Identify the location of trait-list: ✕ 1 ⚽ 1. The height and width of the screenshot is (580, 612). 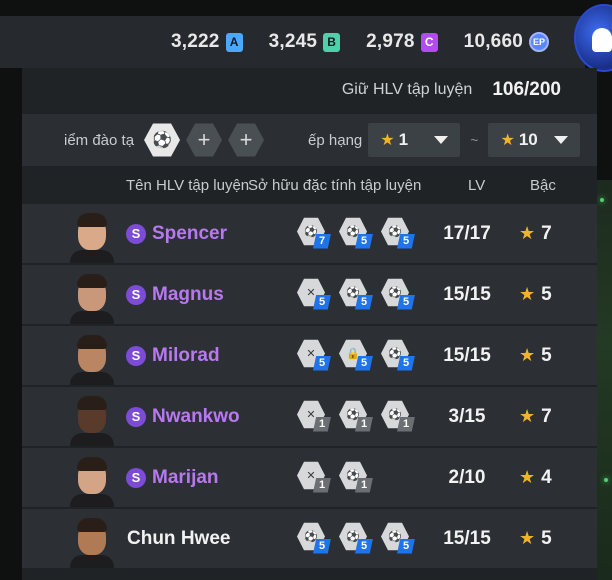
(337, 478).